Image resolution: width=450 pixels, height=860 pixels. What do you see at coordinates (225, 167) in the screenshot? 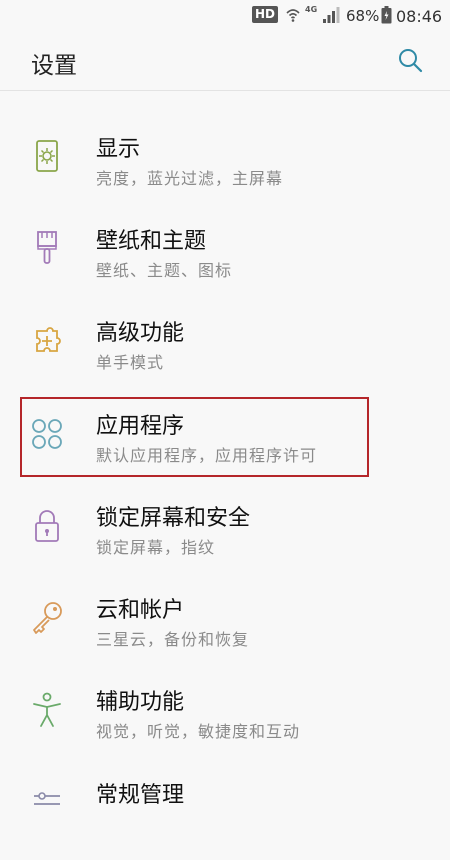
I see `settings-item-display: 显示 亮度，蓝光过滤，主屏幕` at bounding box center [225, 167].